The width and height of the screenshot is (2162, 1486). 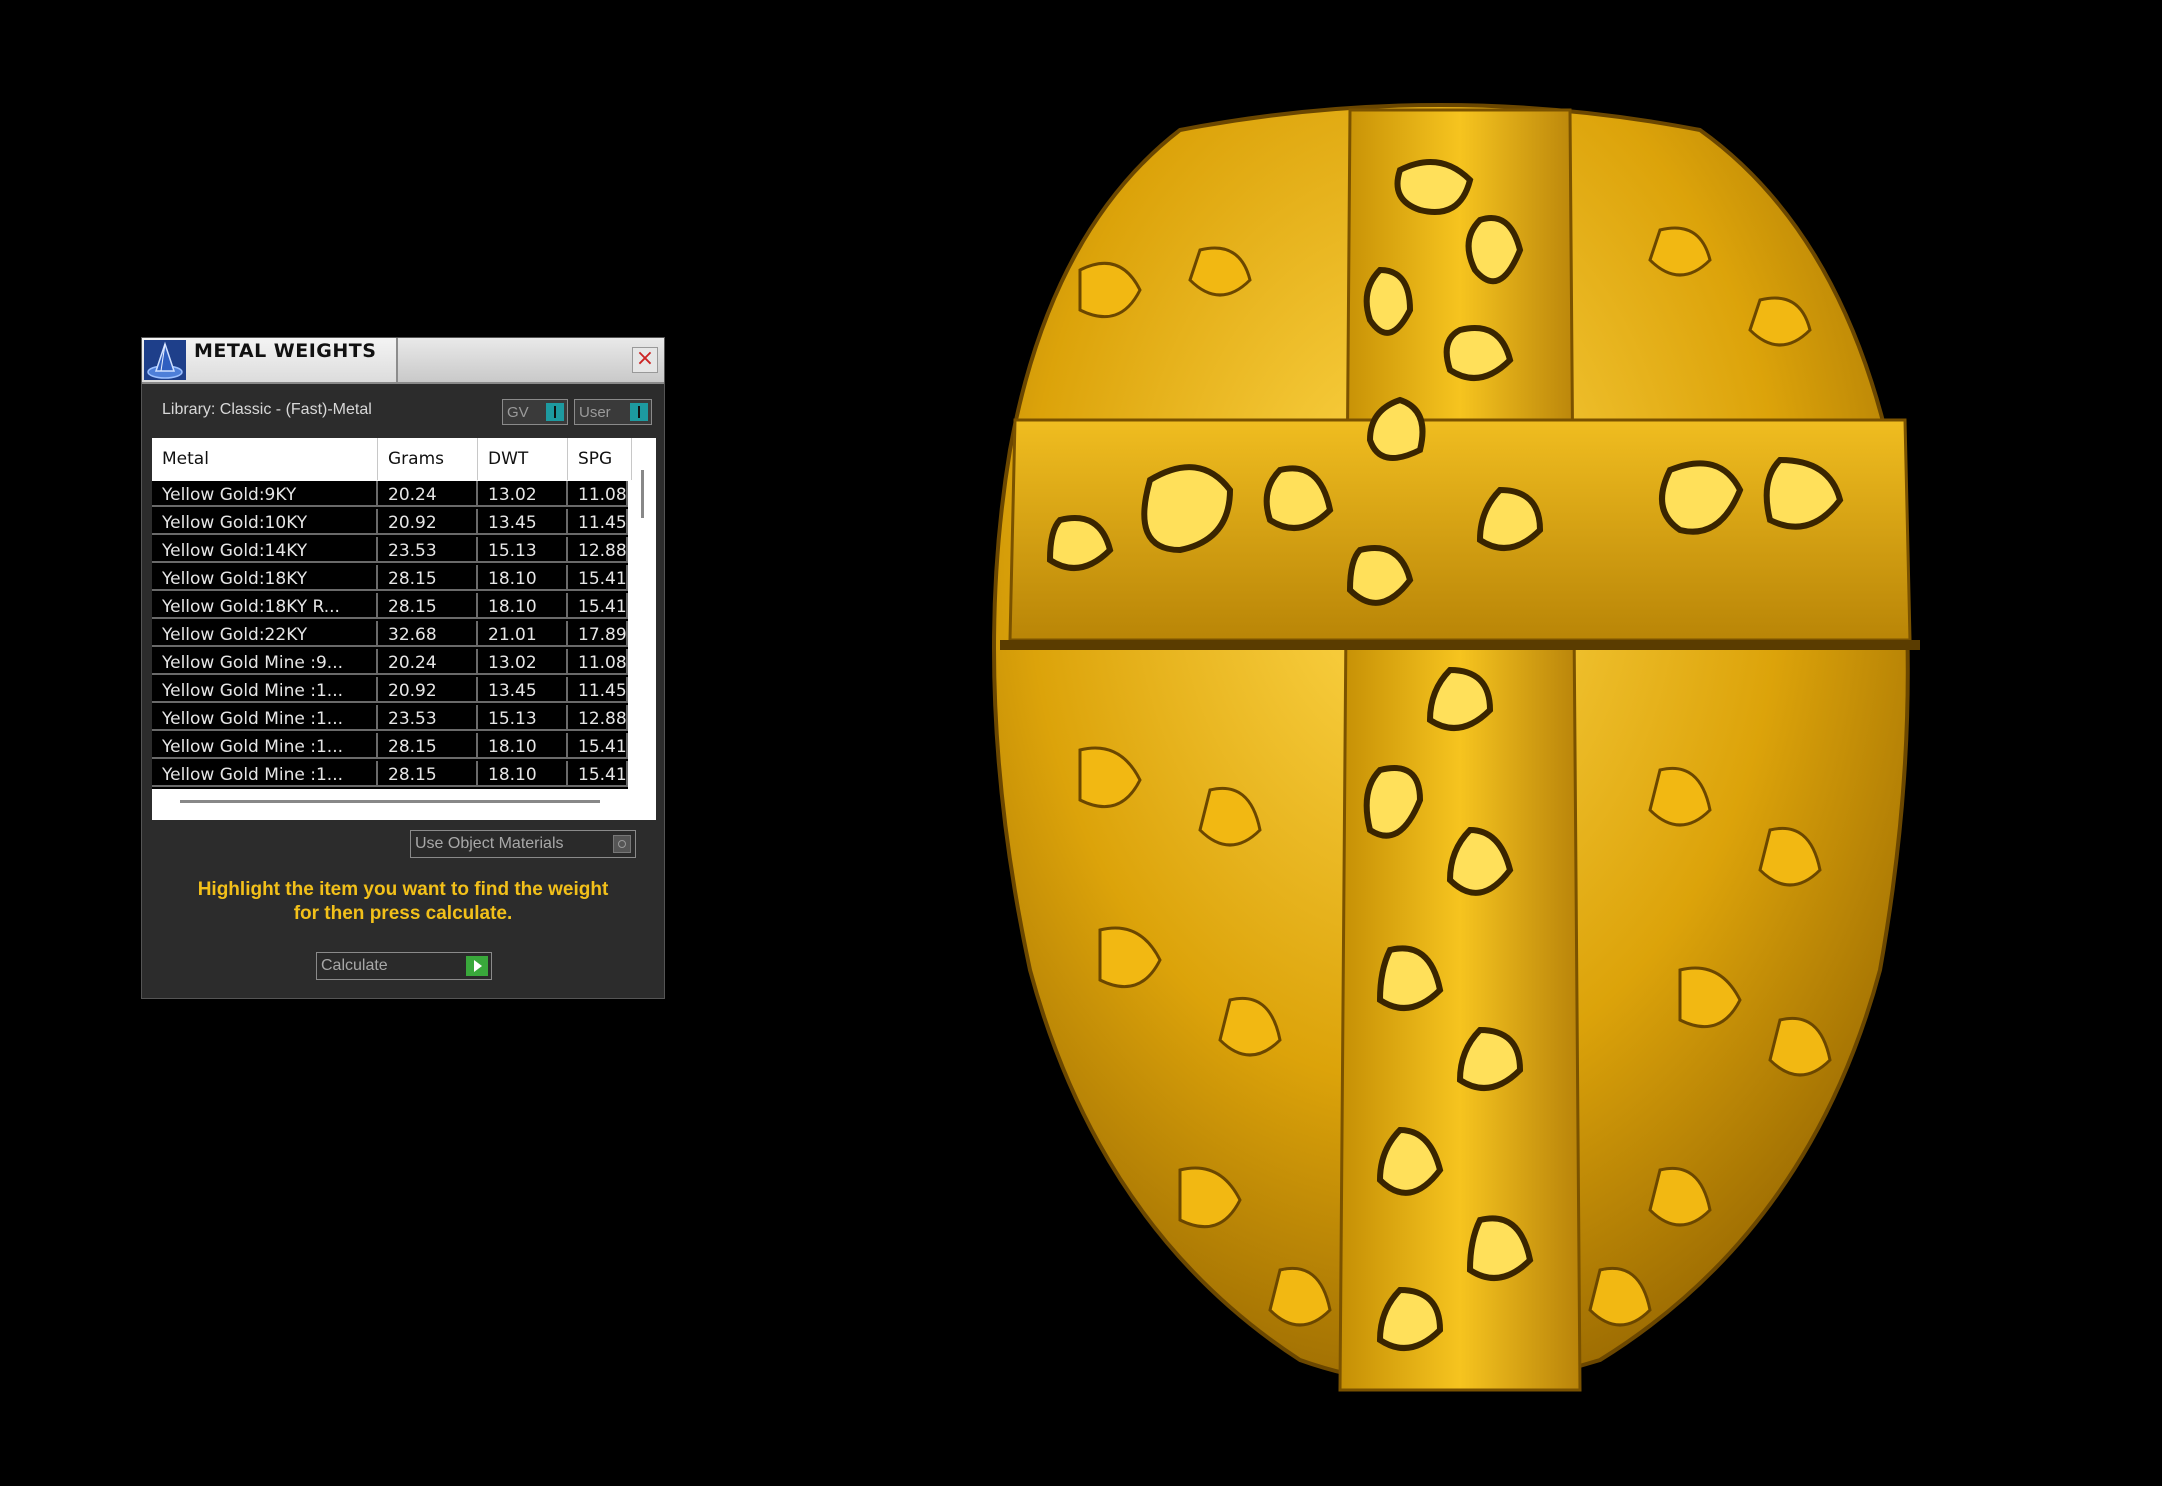 I want to click on use-object-materials-option: Use Object Materials, so click(x=523, y=844).